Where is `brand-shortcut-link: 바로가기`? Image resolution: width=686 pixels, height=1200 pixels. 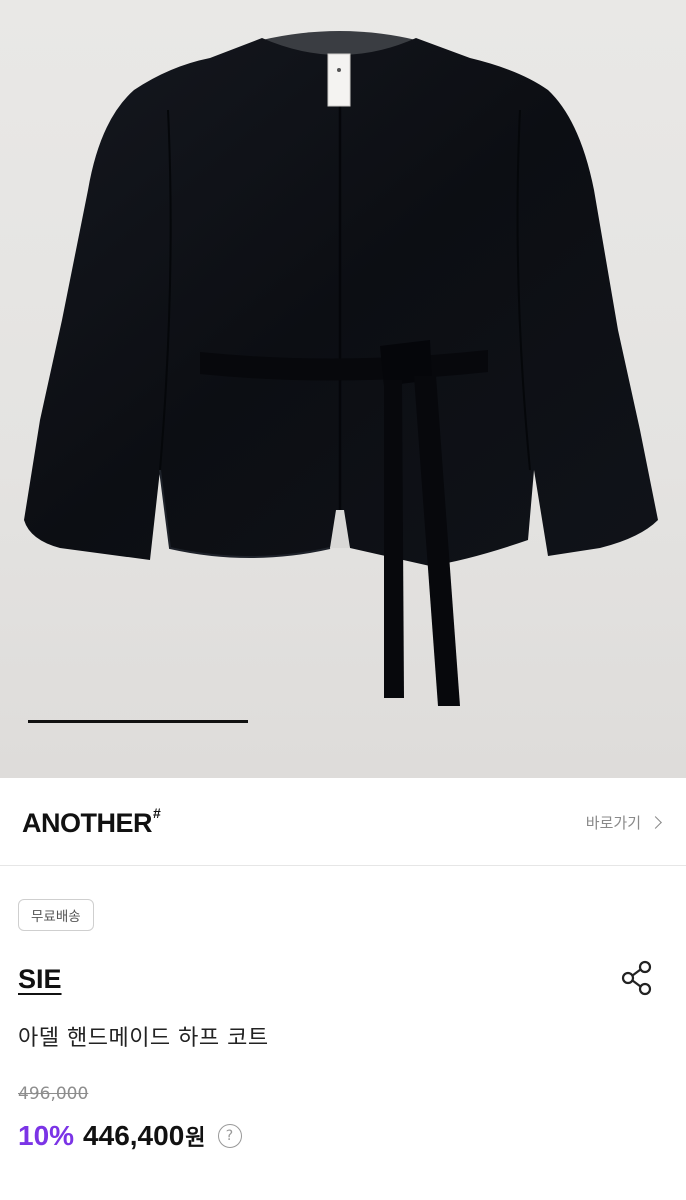
brand-shortcut-link: 바로가기 is located at coordinates (623, 822).